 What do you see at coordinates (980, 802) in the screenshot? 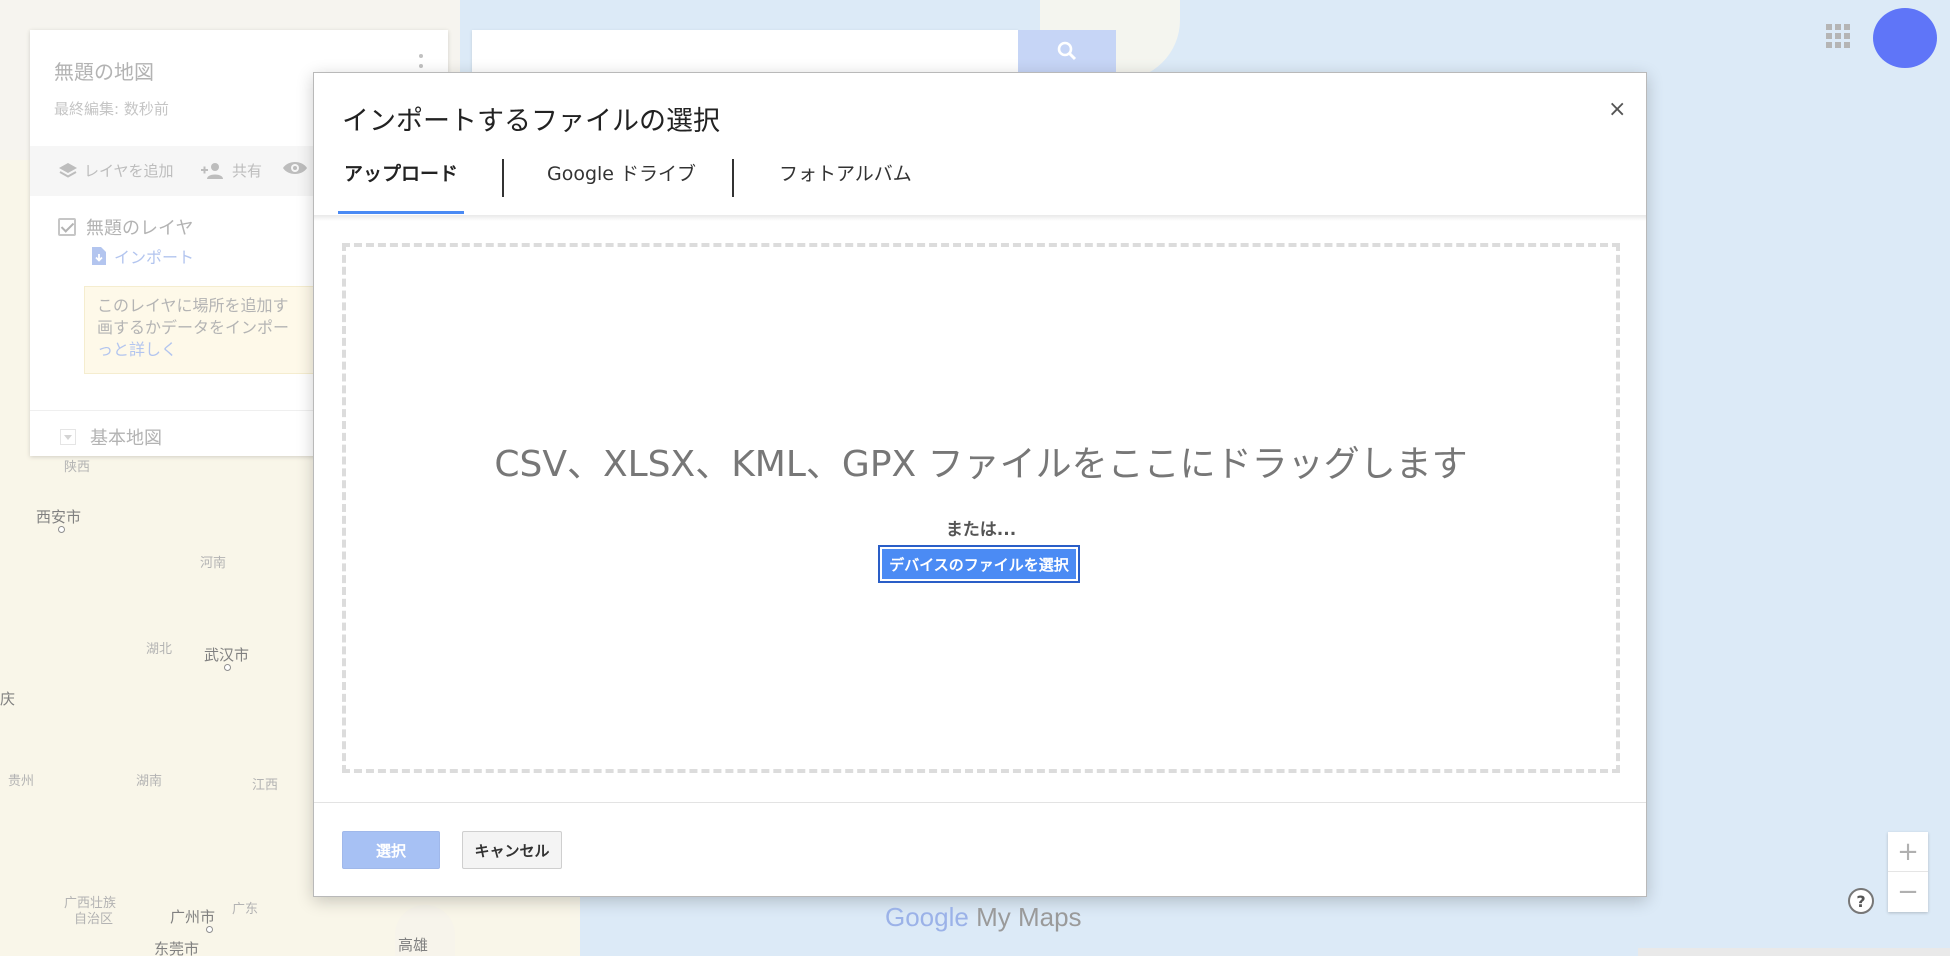
I see `footer-divider` at bounding box center [980, 802].